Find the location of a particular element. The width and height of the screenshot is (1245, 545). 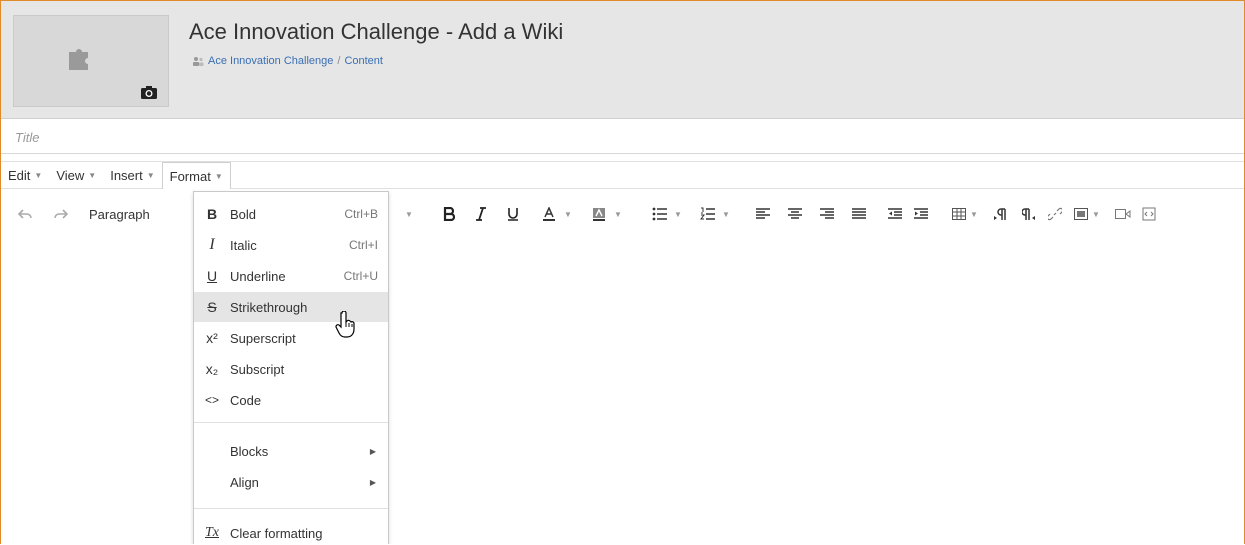

menu-item-bold: B Bold Ctrl+B is located at coordinates (291, 214).